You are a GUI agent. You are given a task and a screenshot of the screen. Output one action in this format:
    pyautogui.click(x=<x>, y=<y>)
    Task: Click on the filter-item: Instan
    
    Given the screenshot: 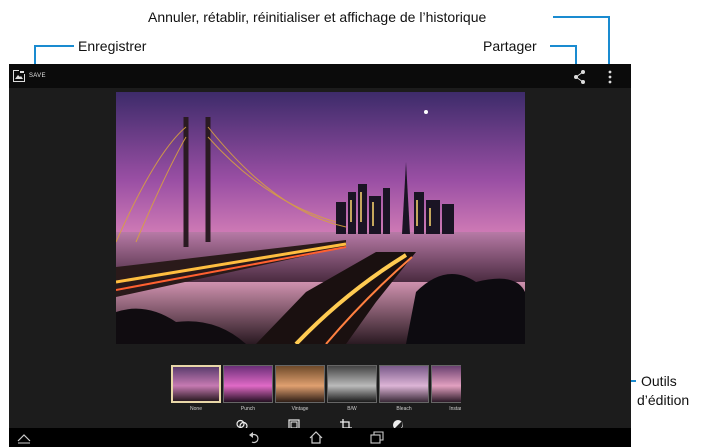 What is the action you would take?
    pyautogui.click(x=446, y=389)
    